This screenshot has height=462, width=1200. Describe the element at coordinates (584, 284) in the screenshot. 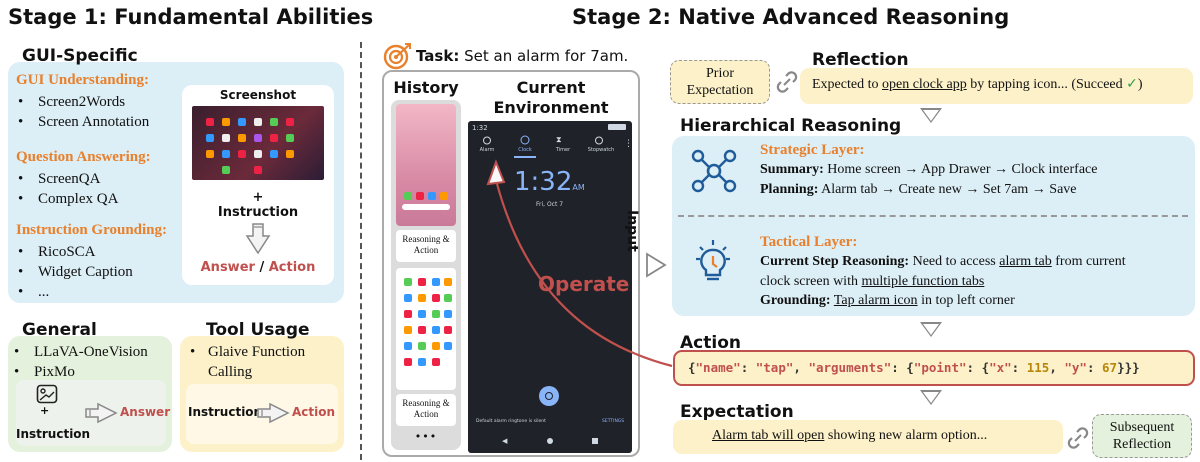

I see `operate-label: Operate` at that location.